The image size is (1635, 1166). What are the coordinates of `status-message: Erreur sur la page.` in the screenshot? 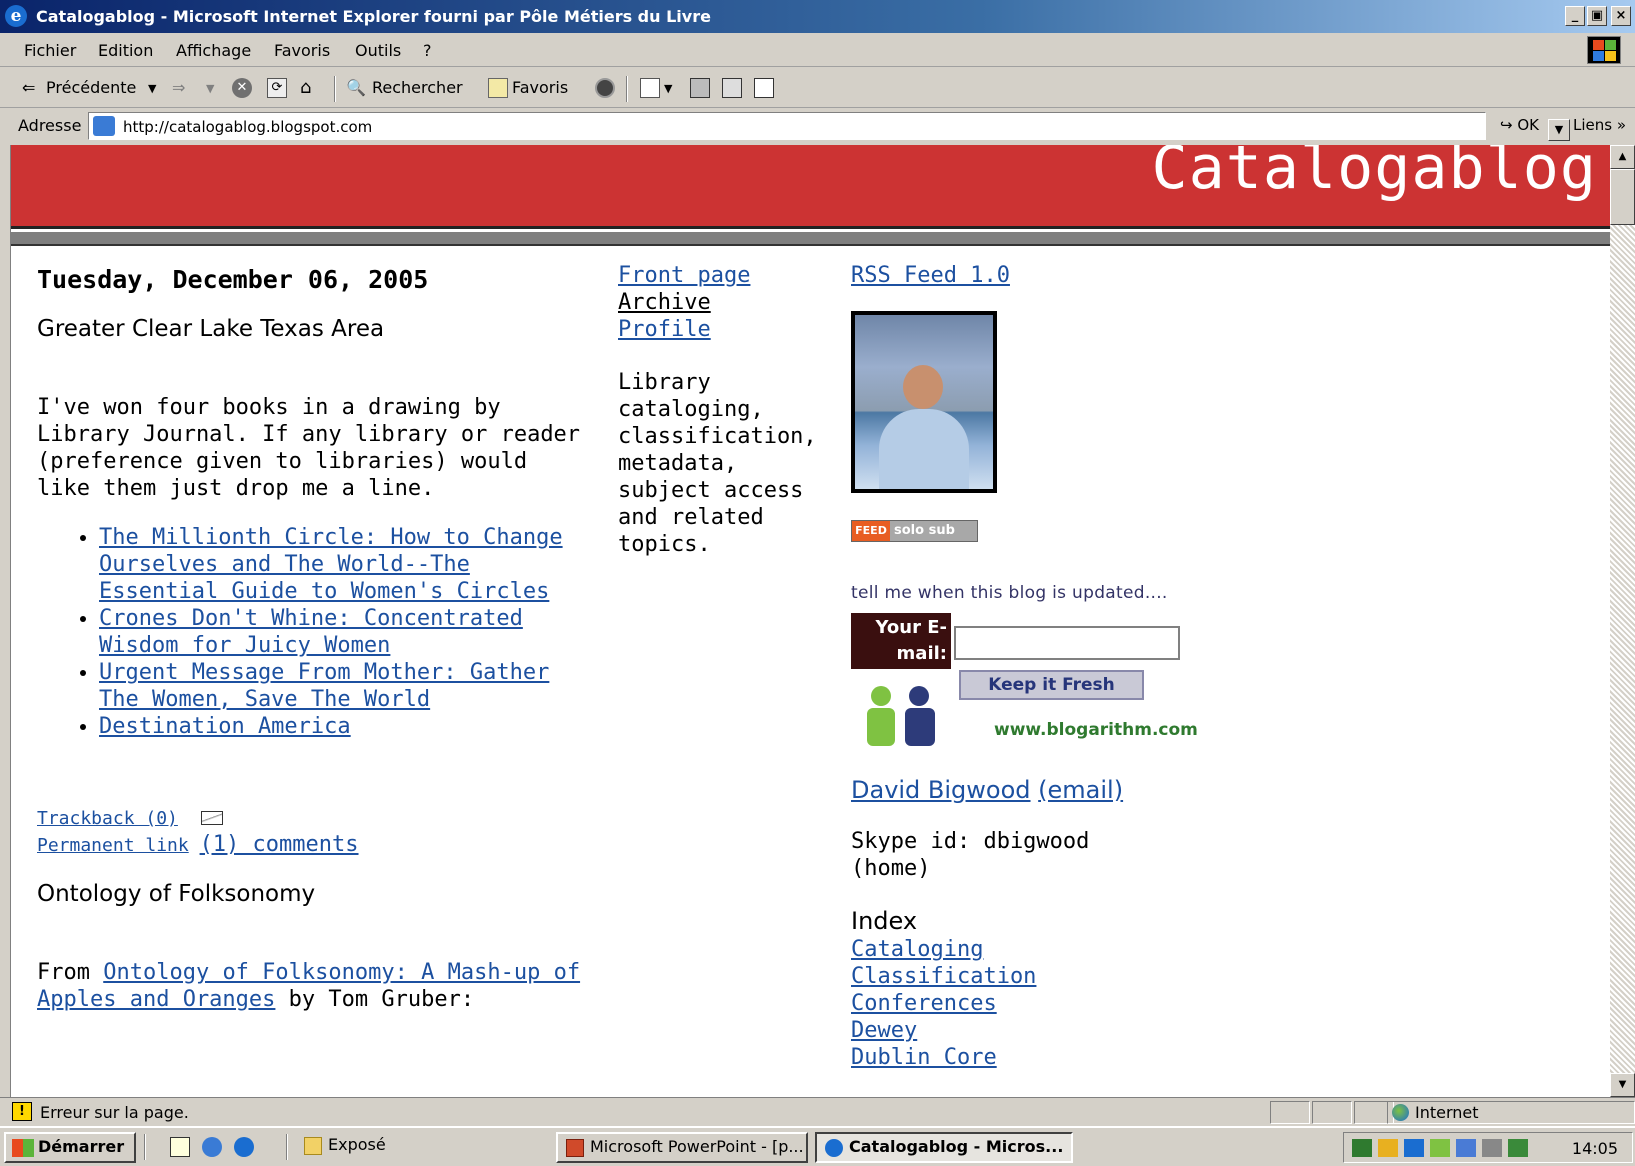 It's located at (114, 1112).